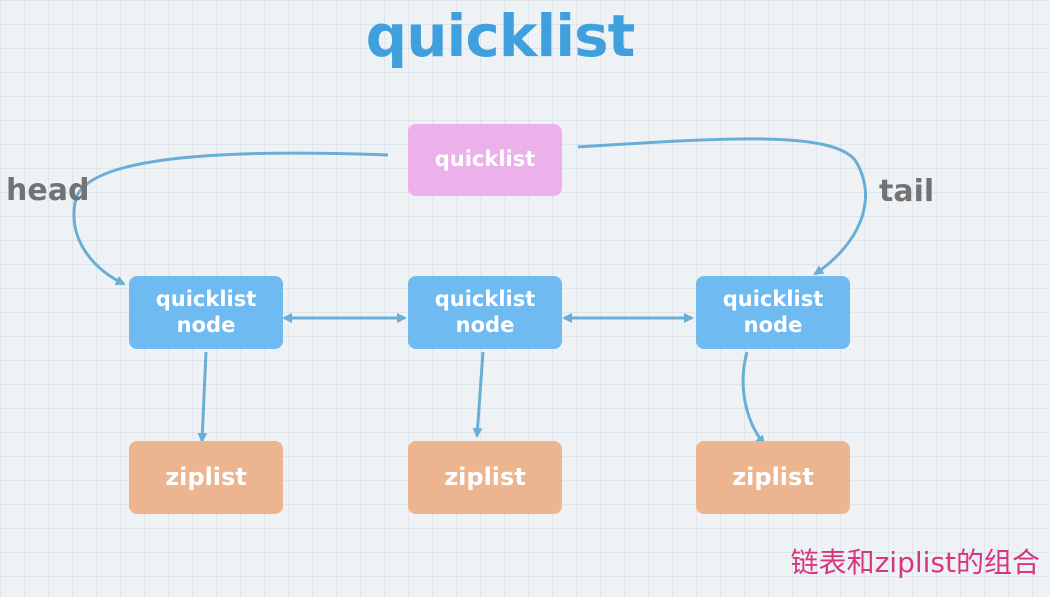  What do you see at coordinates (722, 206) in the screenshot?
I see `tail-pointer-arrow` at bounding box center [722, 206].